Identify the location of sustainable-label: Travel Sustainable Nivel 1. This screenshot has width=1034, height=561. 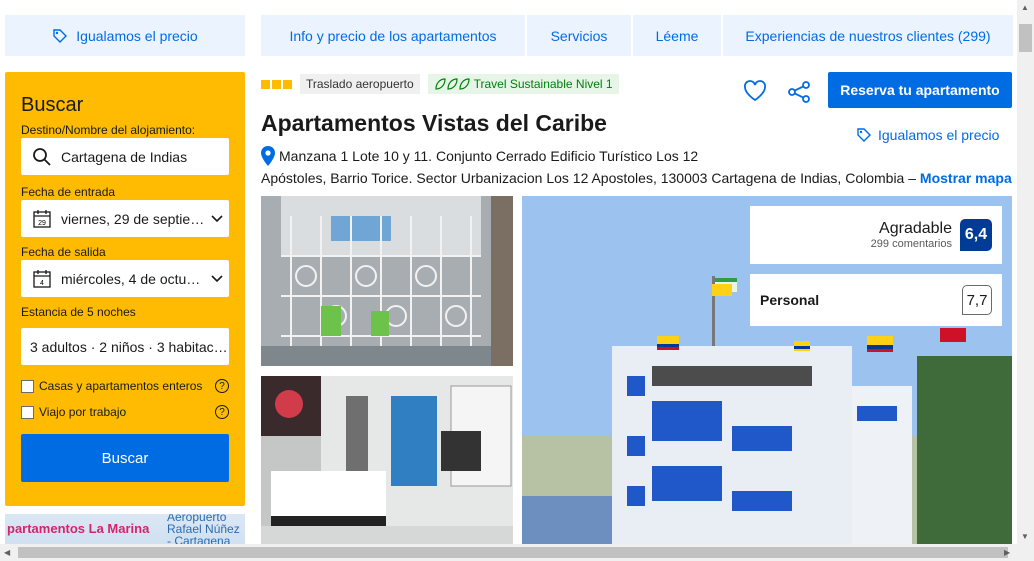
(543, 84).